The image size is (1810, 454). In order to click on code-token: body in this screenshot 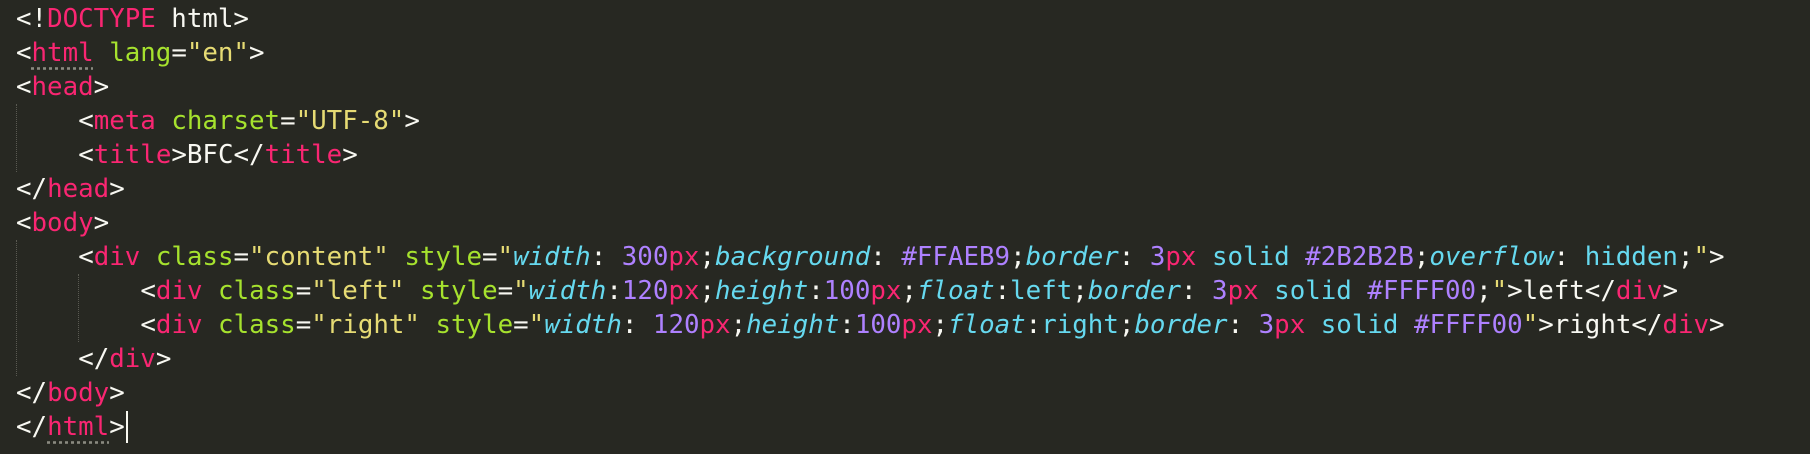, I will do `click(62, 223)`.